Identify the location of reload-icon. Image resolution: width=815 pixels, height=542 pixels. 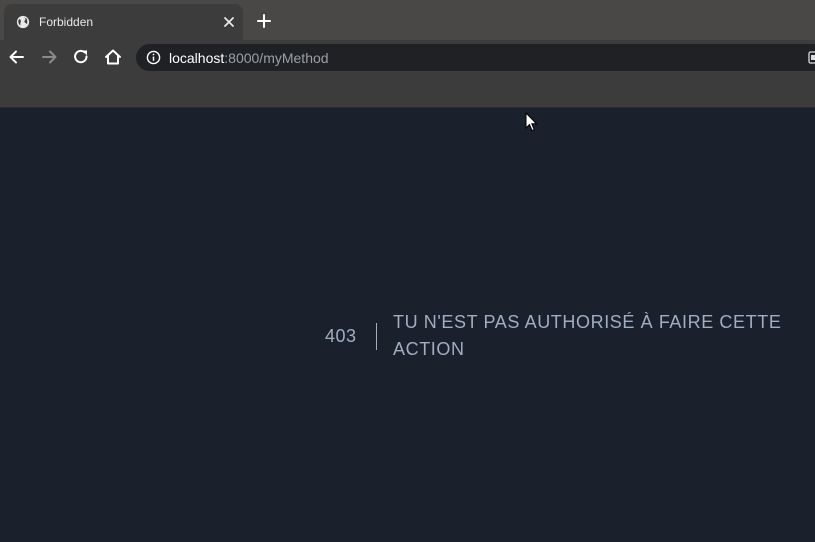
(81, 57).